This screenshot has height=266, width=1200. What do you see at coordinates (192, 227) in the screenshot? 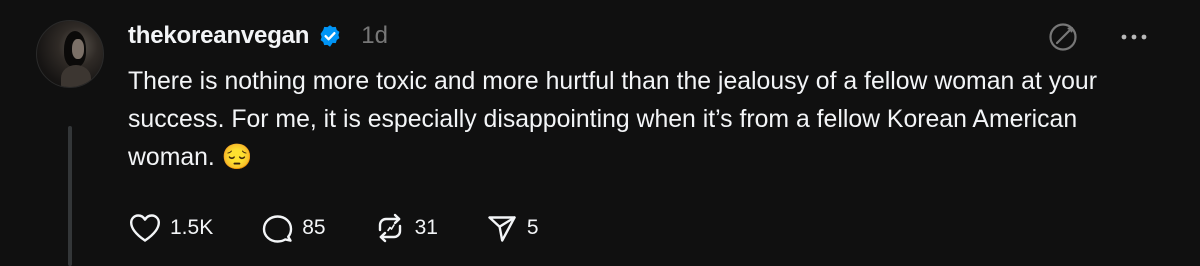
I see `like-count: 1.5K` at bounding box center [192, 227].